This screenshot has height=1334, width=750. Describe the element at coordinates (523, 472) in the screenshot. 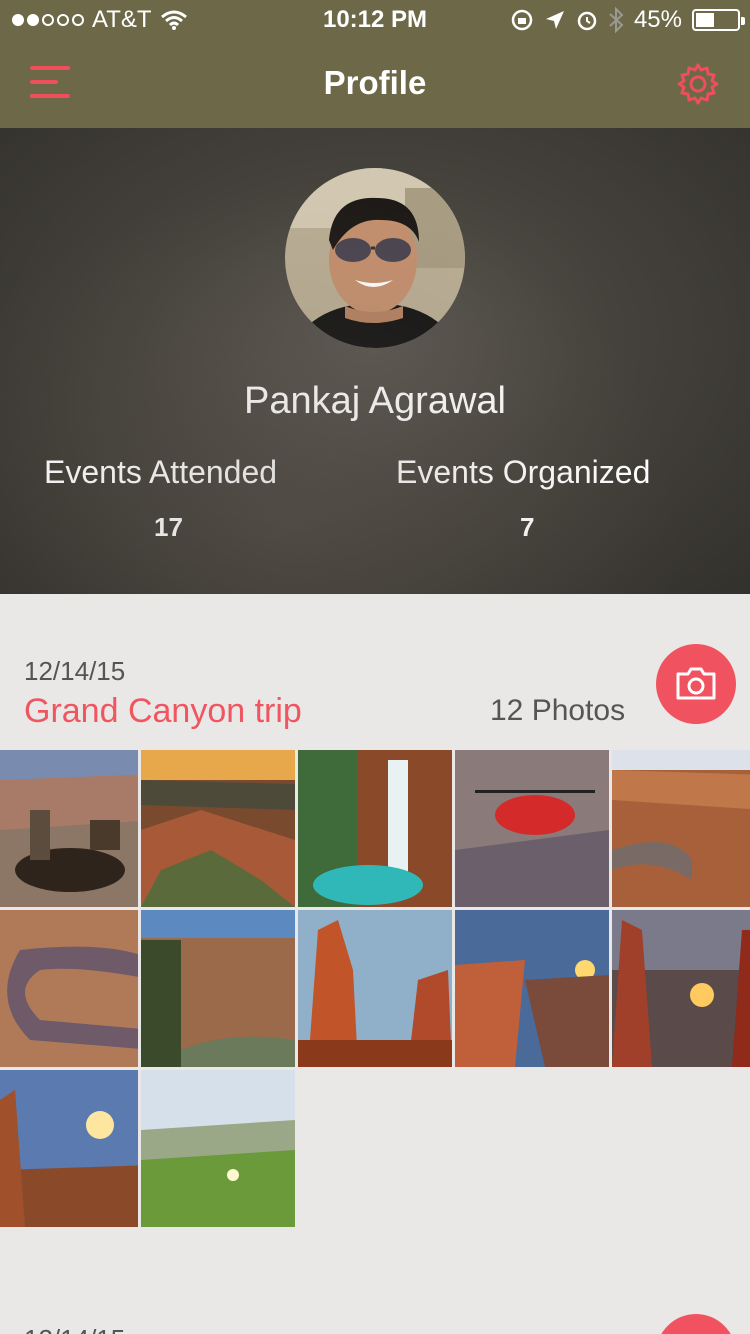

I see `events-organized-label: Events Organized` at that location.